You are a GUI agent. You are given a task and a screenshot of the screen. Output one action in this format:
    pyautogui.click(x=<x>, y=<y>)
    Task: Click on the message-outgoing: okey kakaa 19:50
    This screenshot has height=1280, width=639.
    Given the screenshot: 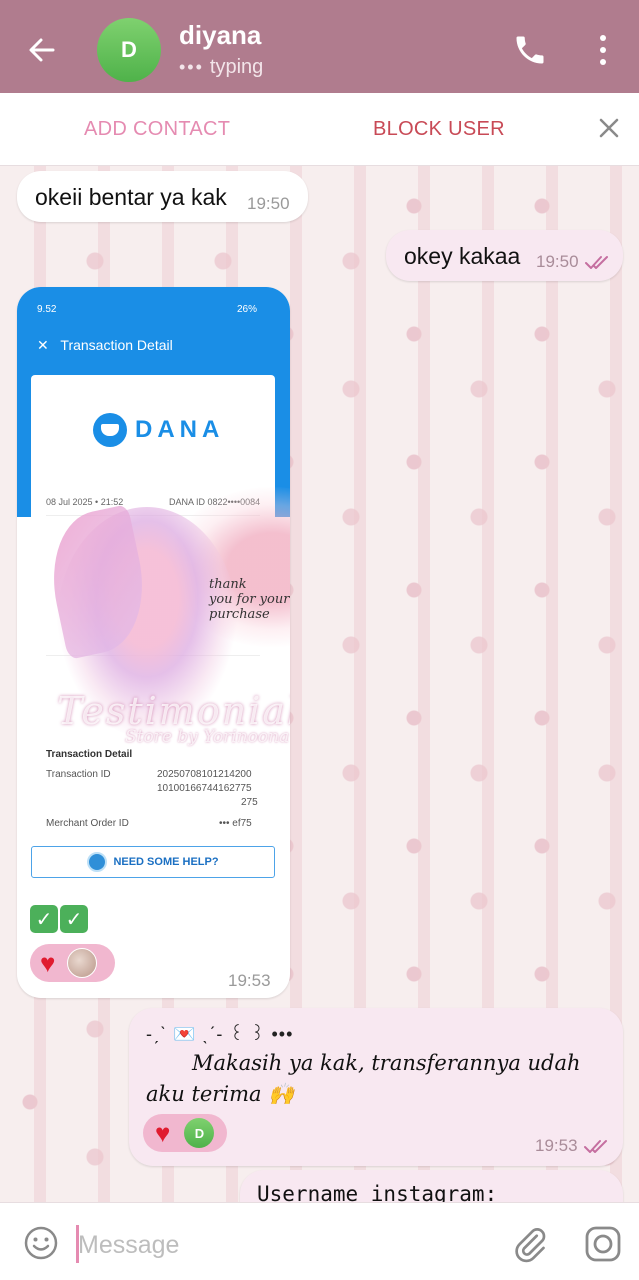 What is the action you would take?
    pyautogui.click(x=504, y=255)
    